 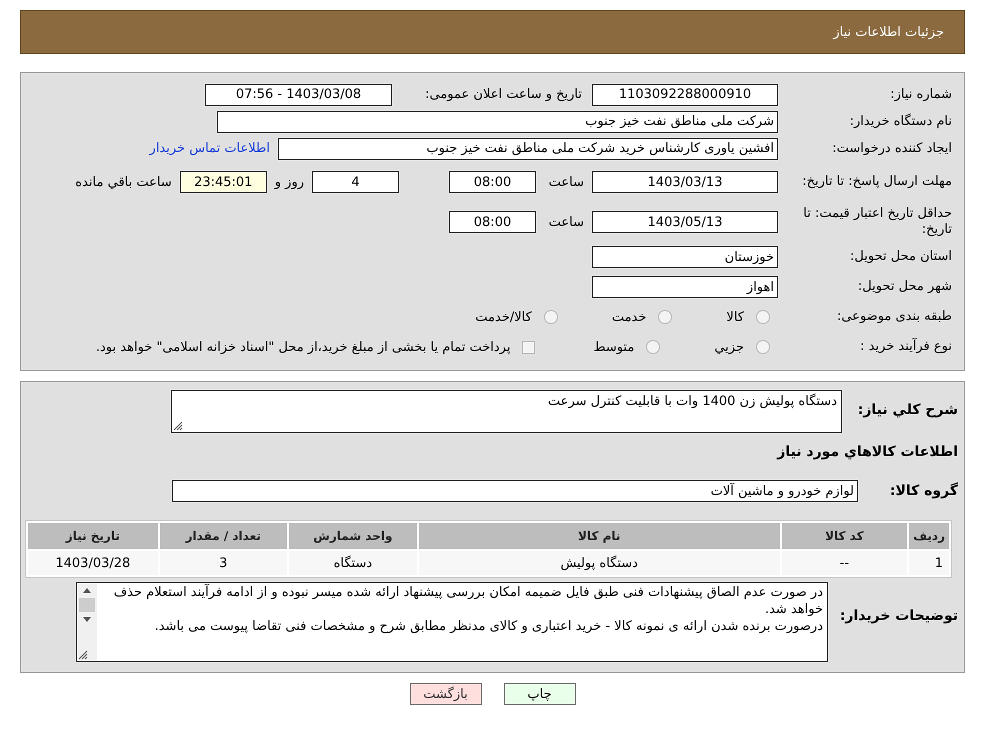 I want to click on column-header: تاريخ نياز, so click(x=93, y=536).